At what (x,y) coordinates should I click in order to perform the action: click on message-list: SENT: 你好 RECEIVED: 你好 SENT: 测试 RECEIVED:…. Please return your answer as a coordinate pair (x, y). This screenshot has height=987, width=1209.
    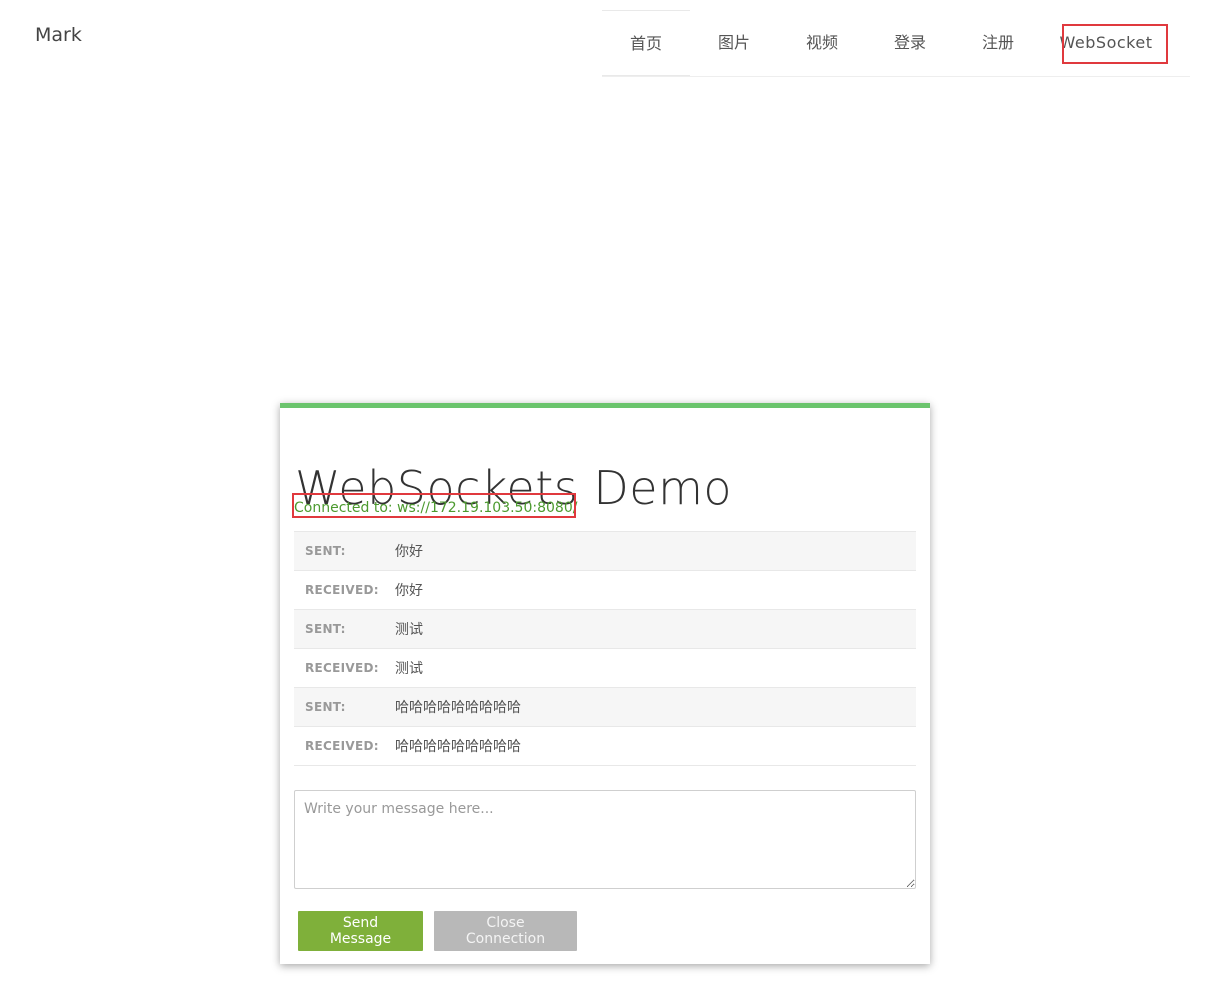
    Looking at the image, I should click on (605, 648).